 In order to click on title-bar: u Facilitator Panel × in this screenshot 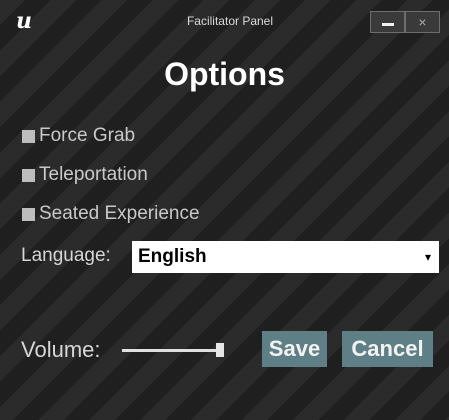, I will do `click(224, 23)`.